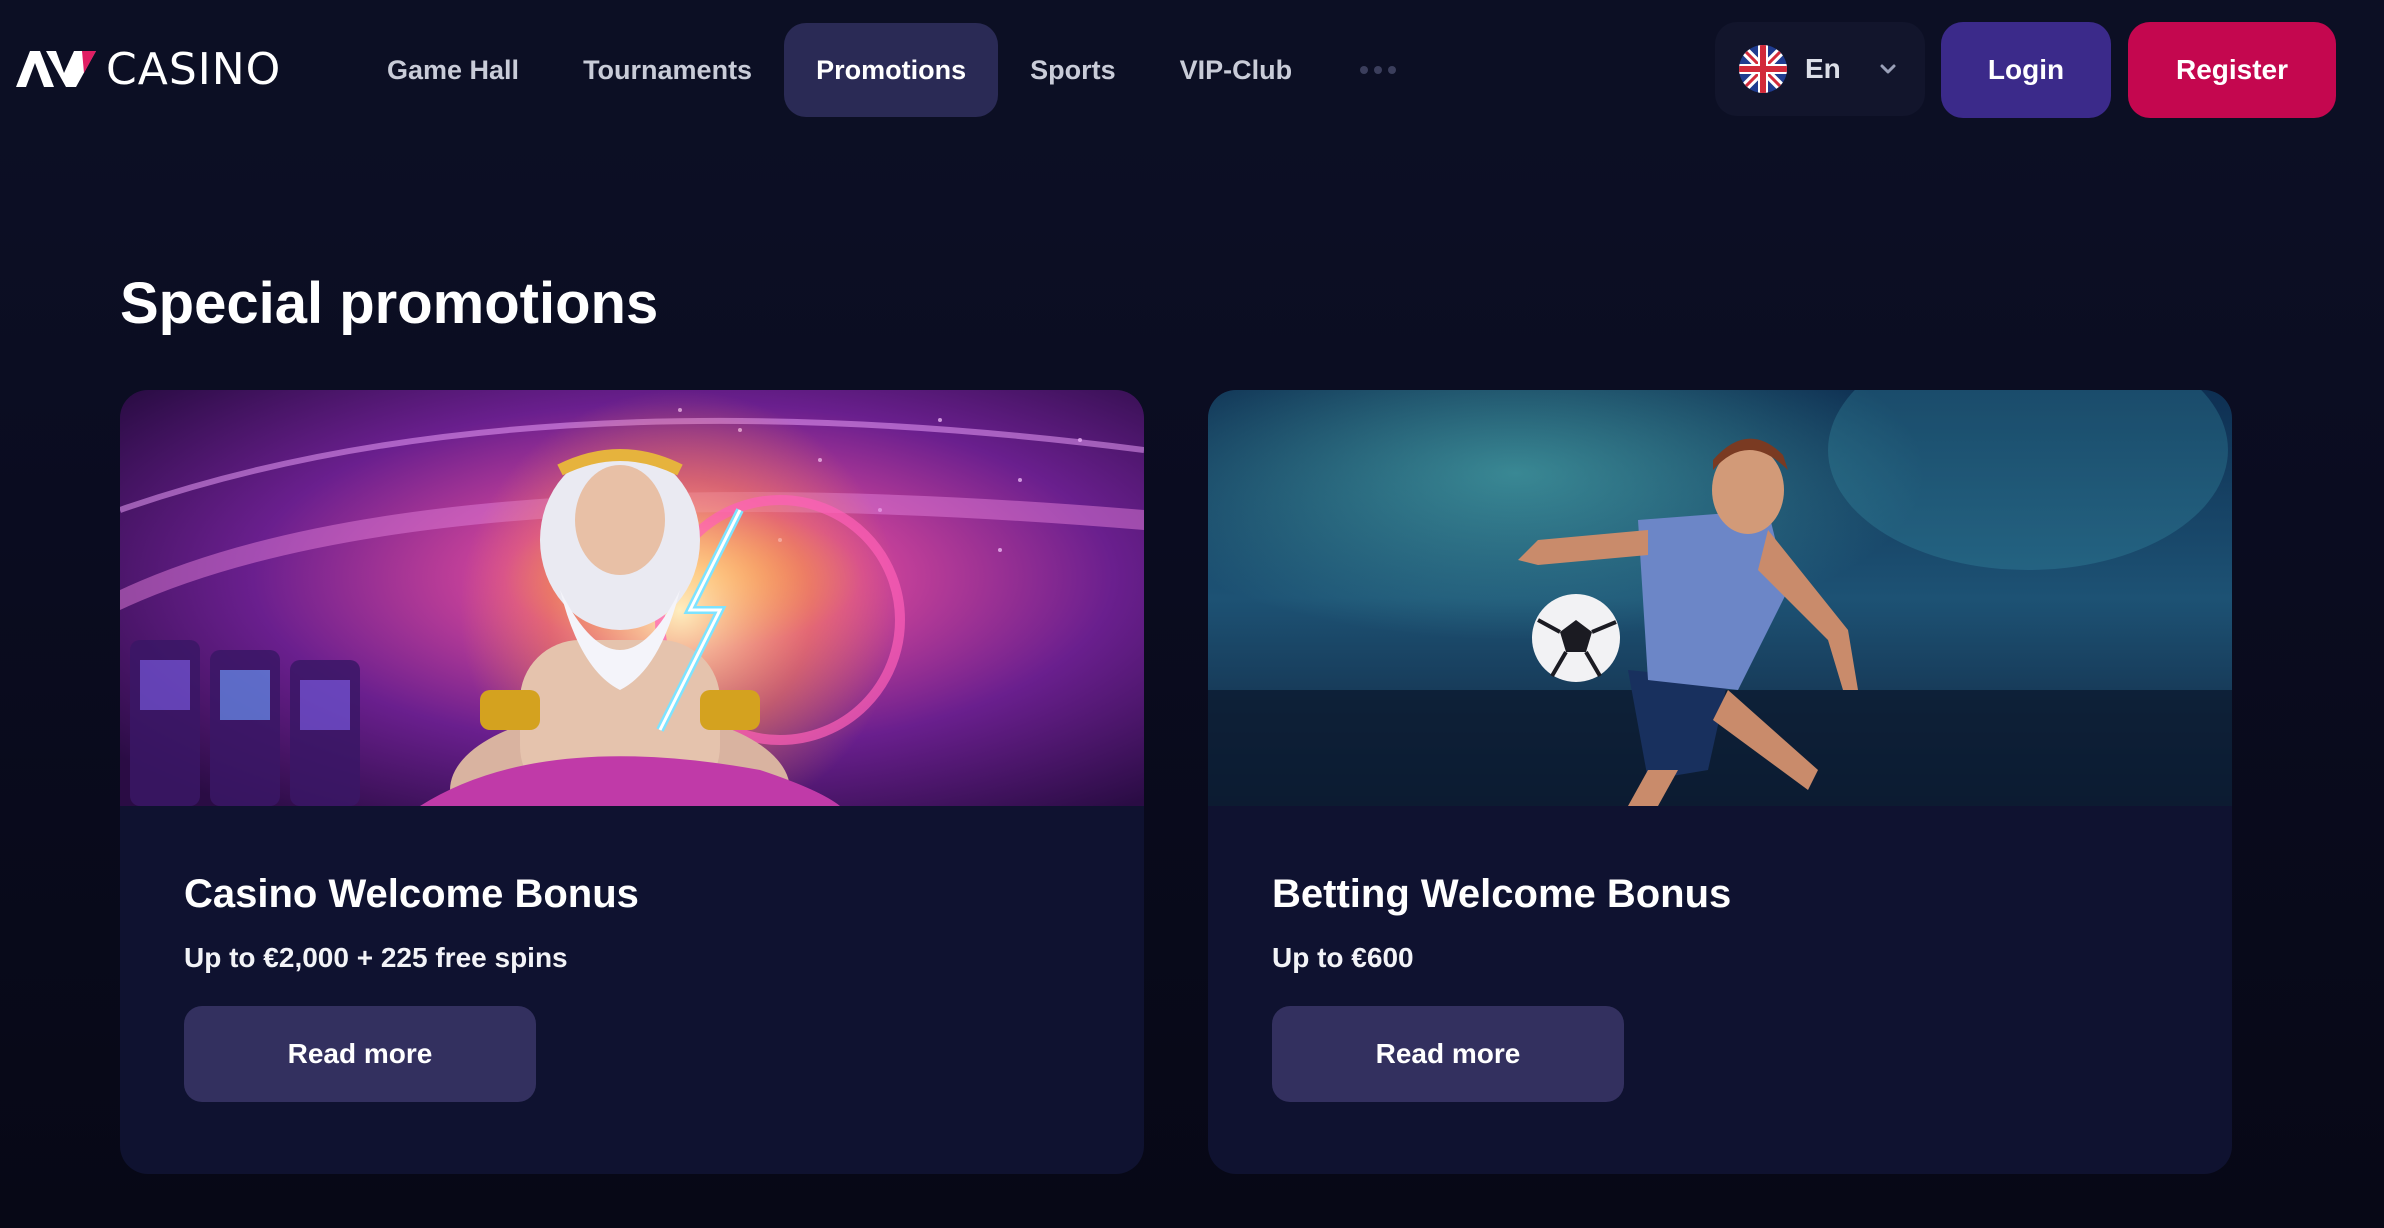  I want to click on language-selector: En, so click(1820, 69).